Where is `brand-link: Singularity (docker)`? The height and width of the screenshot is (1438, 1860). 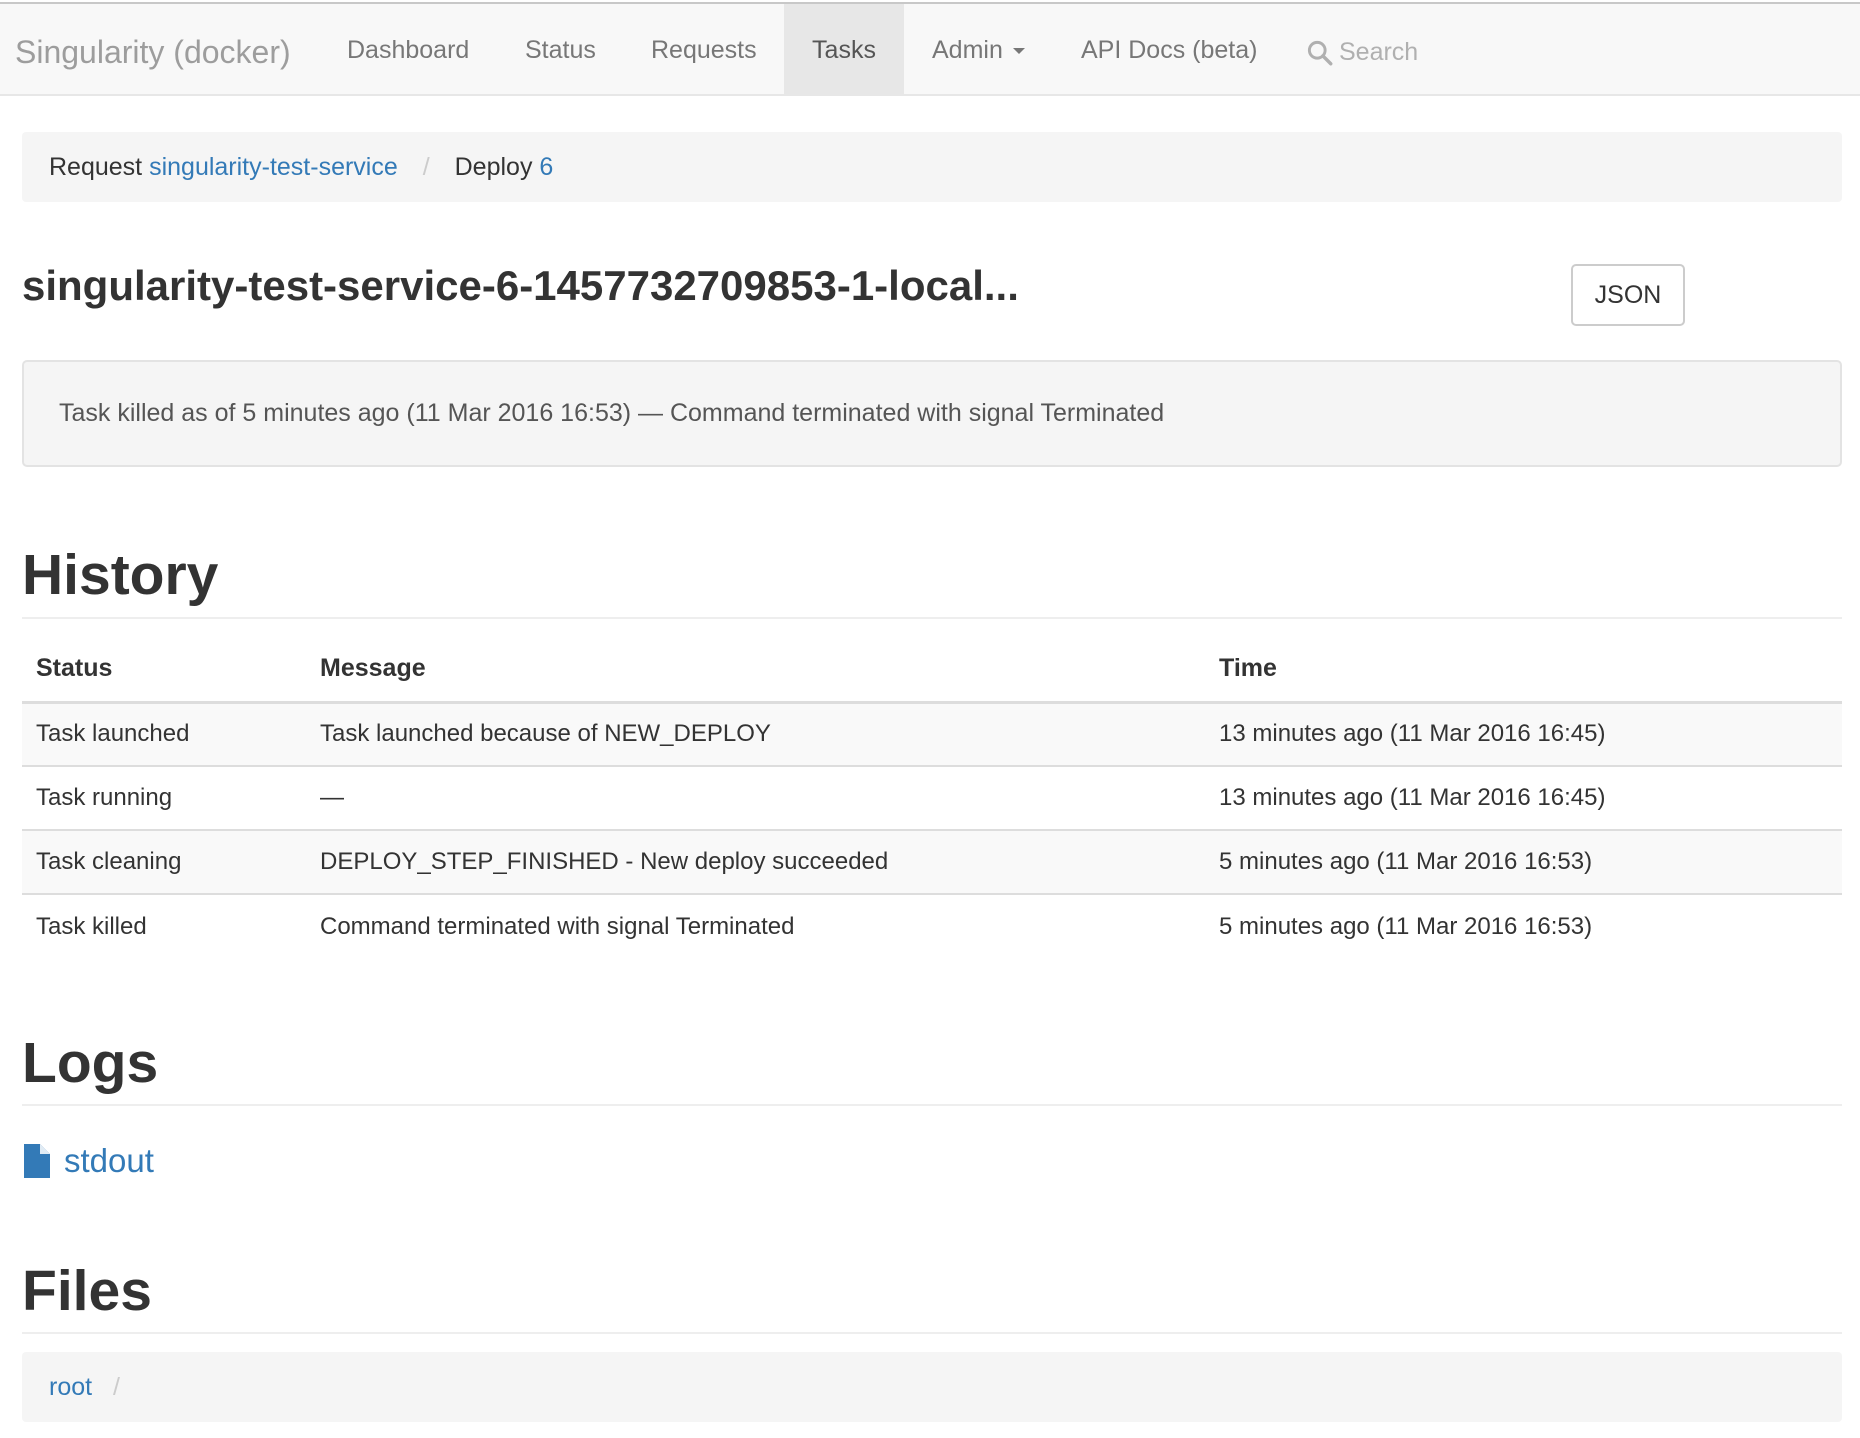
brand-link: Singularity (docker) is located at coordinates (153, 52).